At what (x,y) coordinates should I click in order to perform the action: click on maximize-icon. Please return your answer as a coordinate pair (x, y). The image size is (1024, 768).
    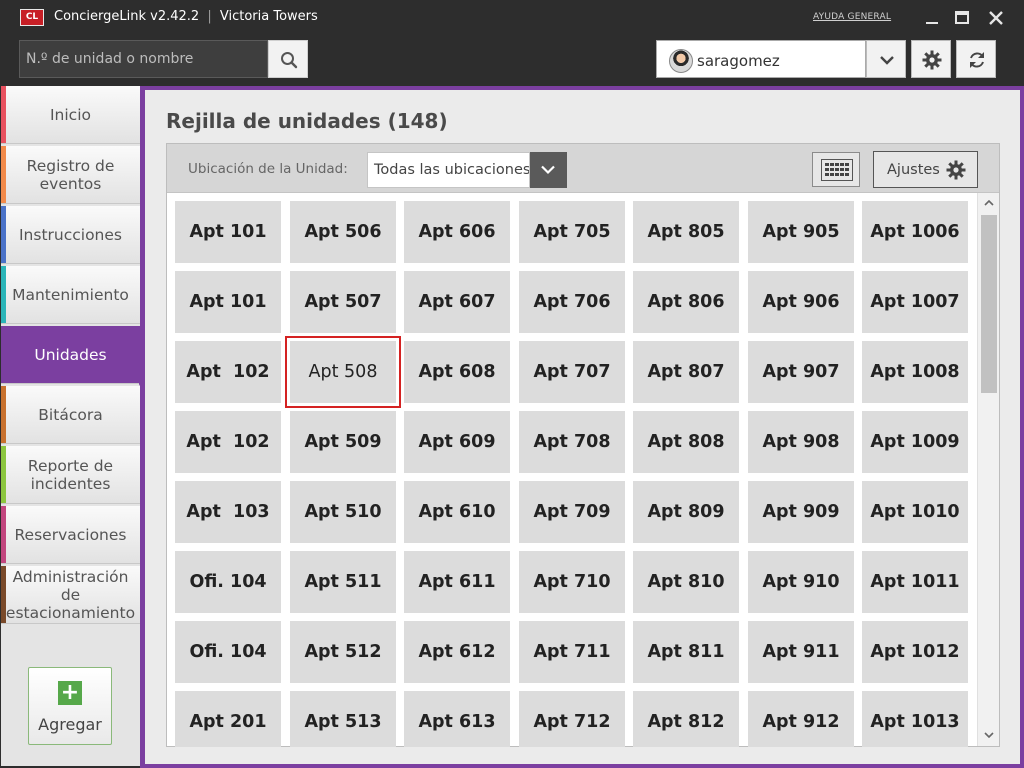
    Looking at the image, I should click on (962, 18).